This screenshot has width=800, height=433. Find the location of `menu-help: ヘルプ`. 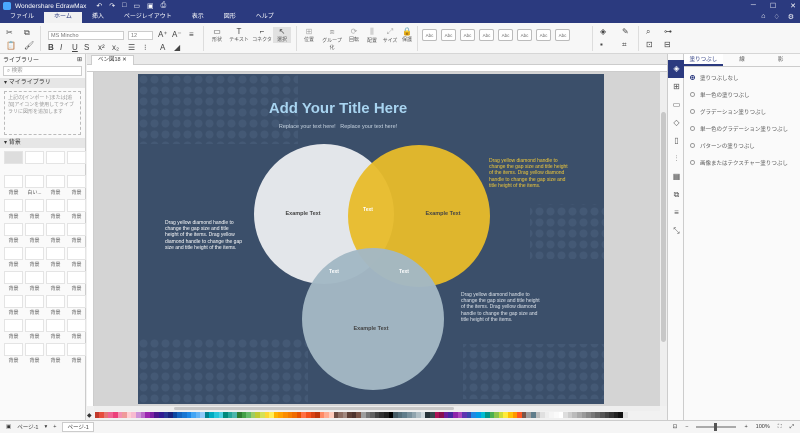

menu-help: ヘルプ is located at coordinates (265, 17).